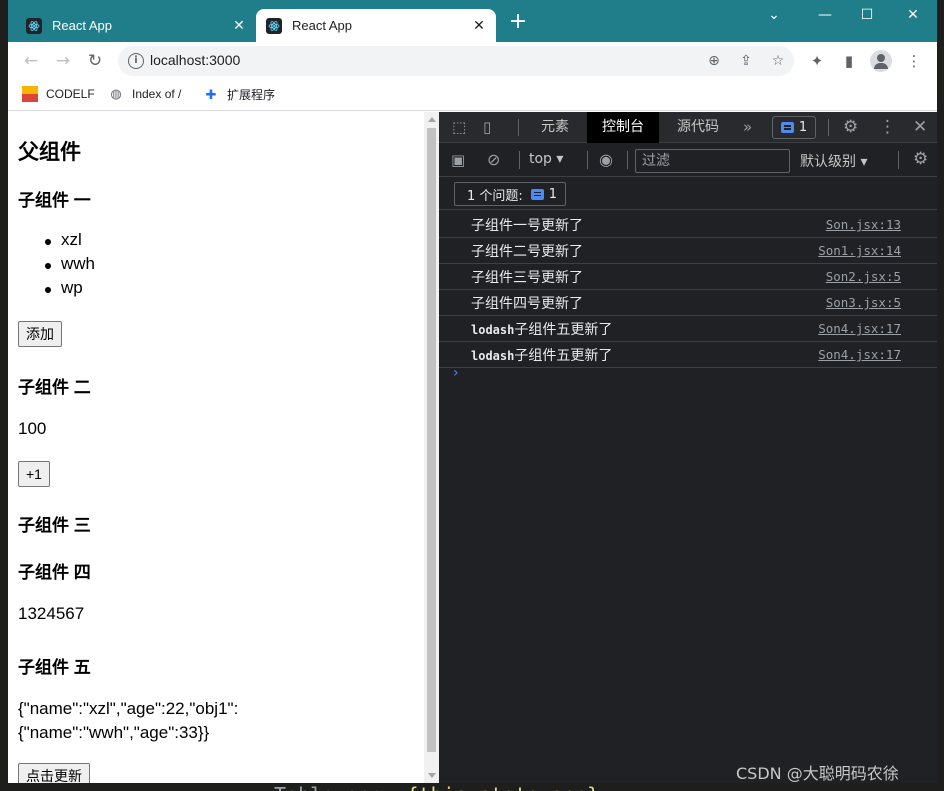 The image size is (944, 791). Describe the element at coordinates (431, 440) in the screenshot. I see `scroll-thumb` at that location.